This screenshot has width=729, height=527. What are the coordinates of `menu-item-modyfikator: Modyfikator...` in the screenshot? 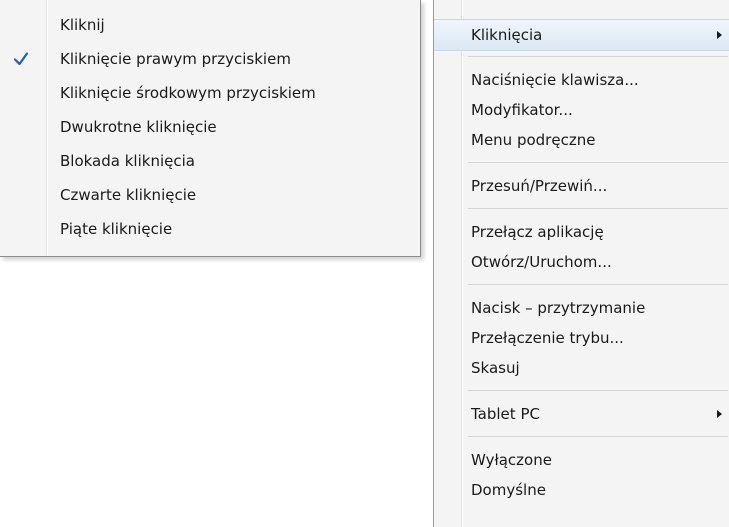 It's located at (581, 110).